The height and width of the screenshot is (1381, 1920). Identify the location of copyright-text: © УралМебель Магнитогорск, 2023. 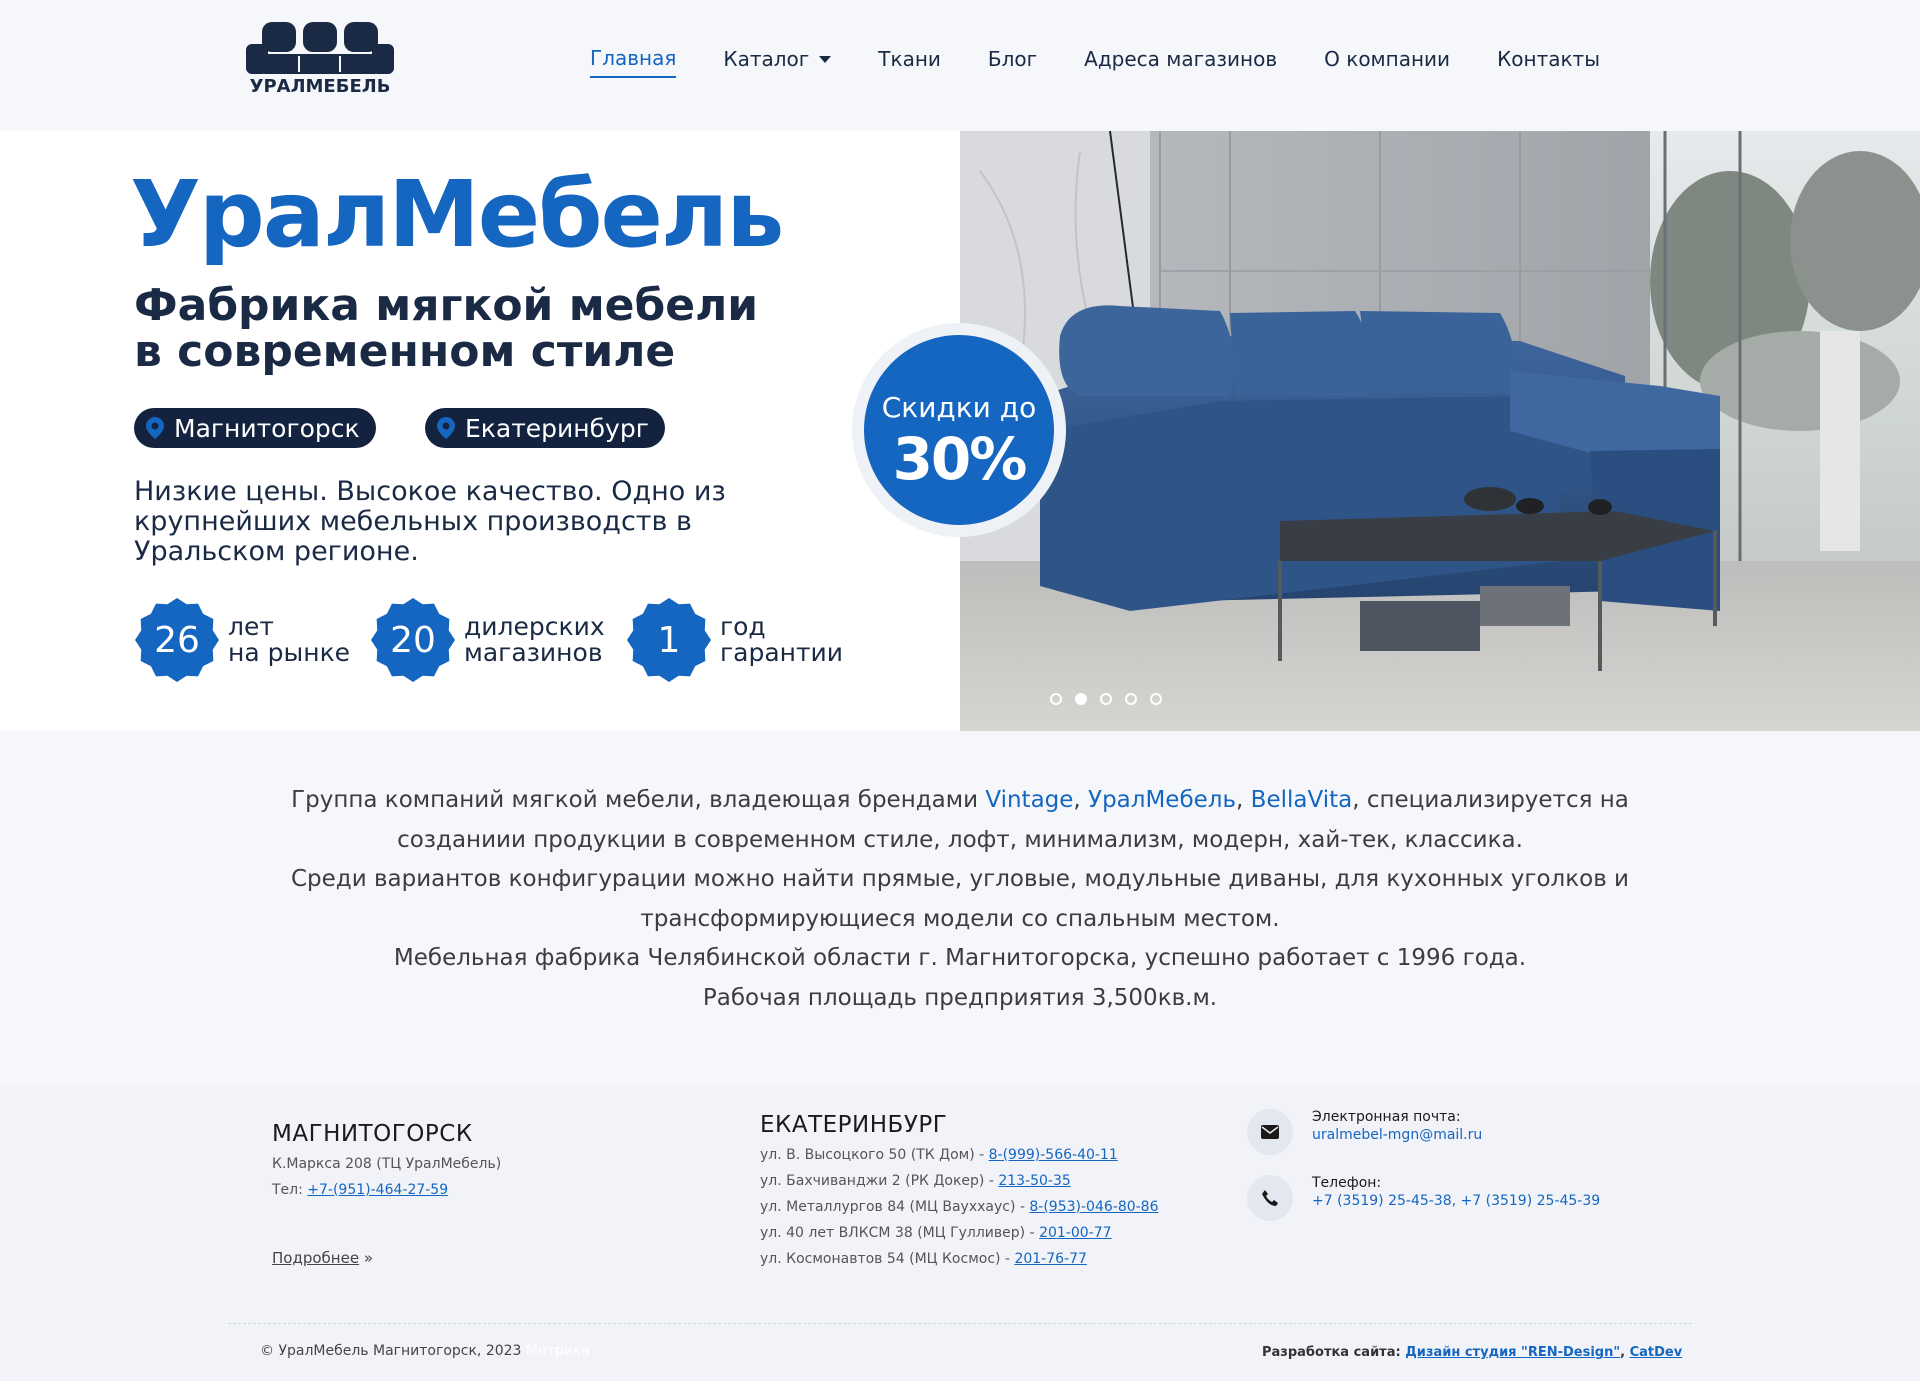
(391, 1351).